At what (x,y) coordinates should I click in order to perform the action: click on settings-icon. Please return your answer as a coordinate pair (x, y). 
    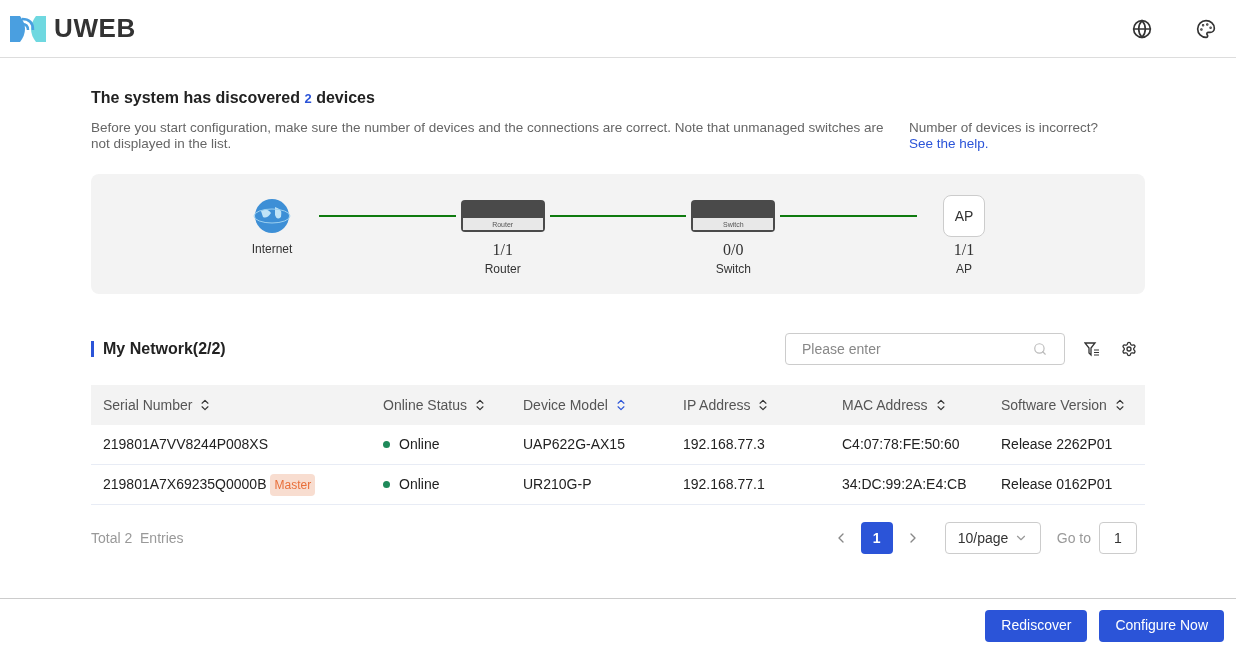
    Looking at the image, I should click on (1129, 349).